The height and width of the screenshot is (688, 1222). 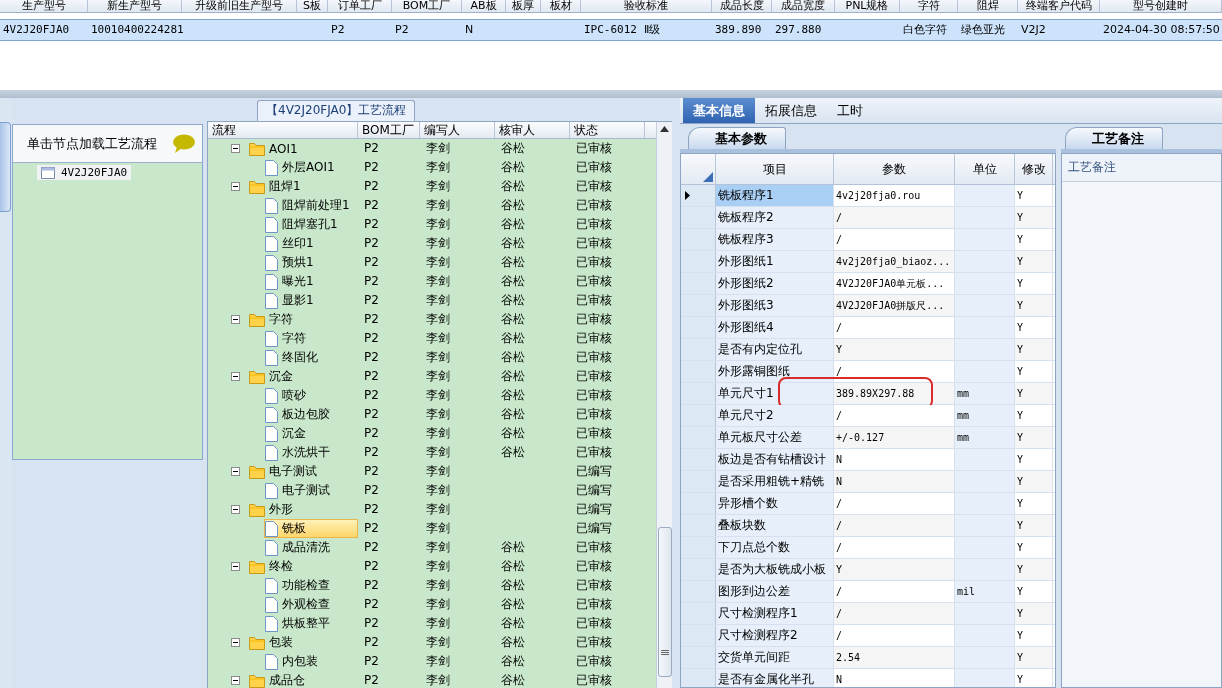 I want to click on column-header: 订单工厂, so click(x=360, y=6).